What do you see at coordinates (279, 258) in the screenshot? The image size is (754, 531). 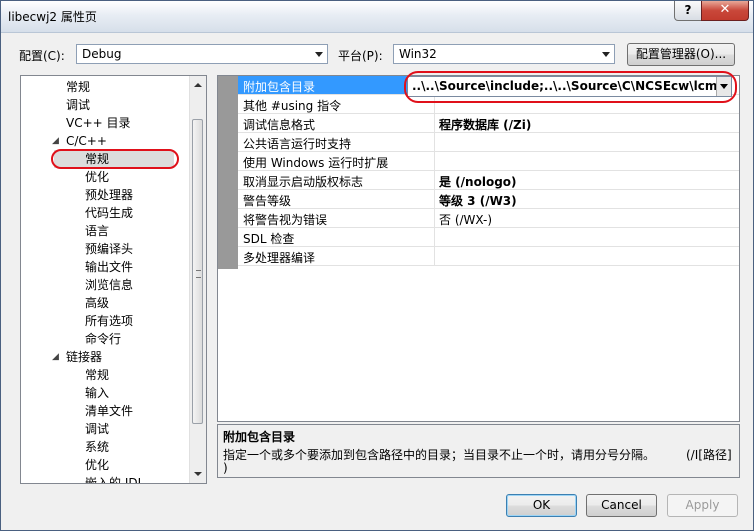 I see `property-name: 多处理器编译` at bounding box center [279, 258].